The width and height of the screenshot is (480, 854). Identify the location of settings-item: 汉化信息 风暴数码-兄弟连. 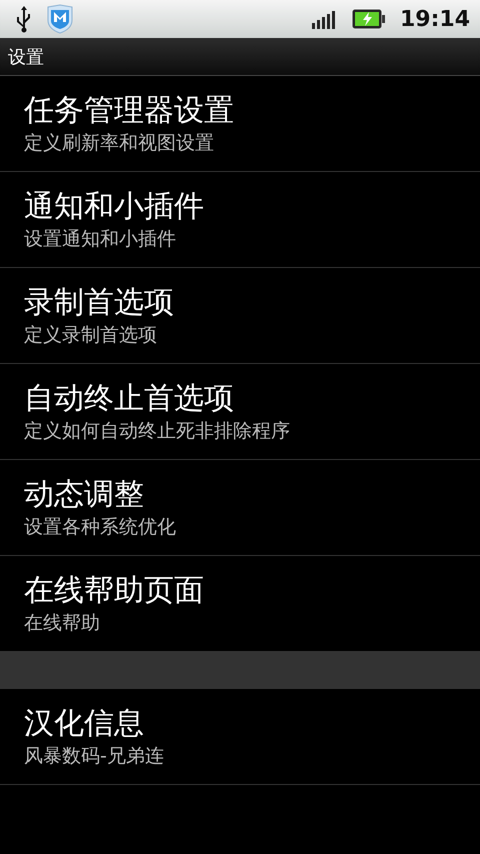
(240, 737).